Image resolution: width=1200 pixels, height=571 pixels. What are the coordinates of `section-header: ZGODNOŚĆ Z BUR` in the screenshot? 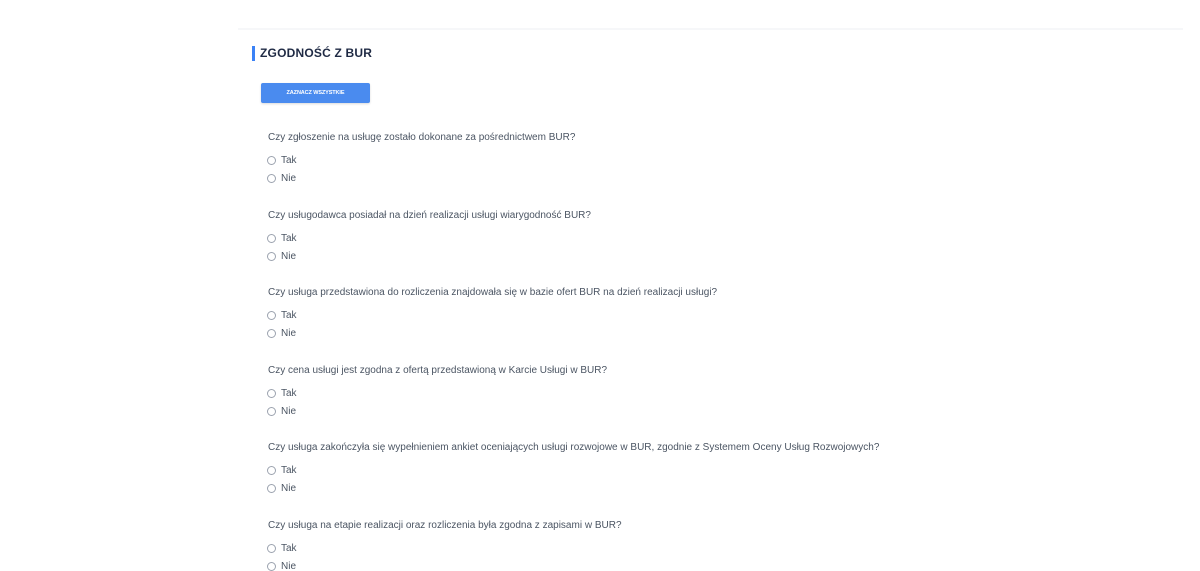 It's located at (312, 53).